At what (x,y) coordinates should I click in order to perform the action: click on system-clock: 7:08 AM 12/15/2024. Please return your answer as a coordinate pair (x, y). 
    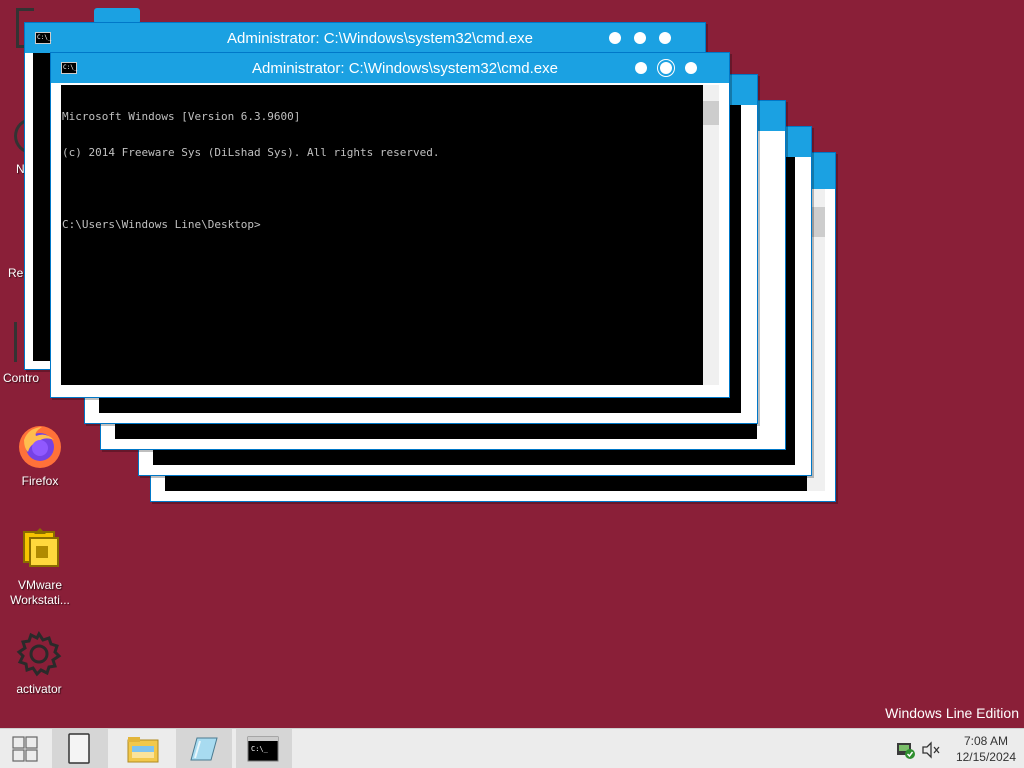
    Looking at the image, I should click on (986, 749).